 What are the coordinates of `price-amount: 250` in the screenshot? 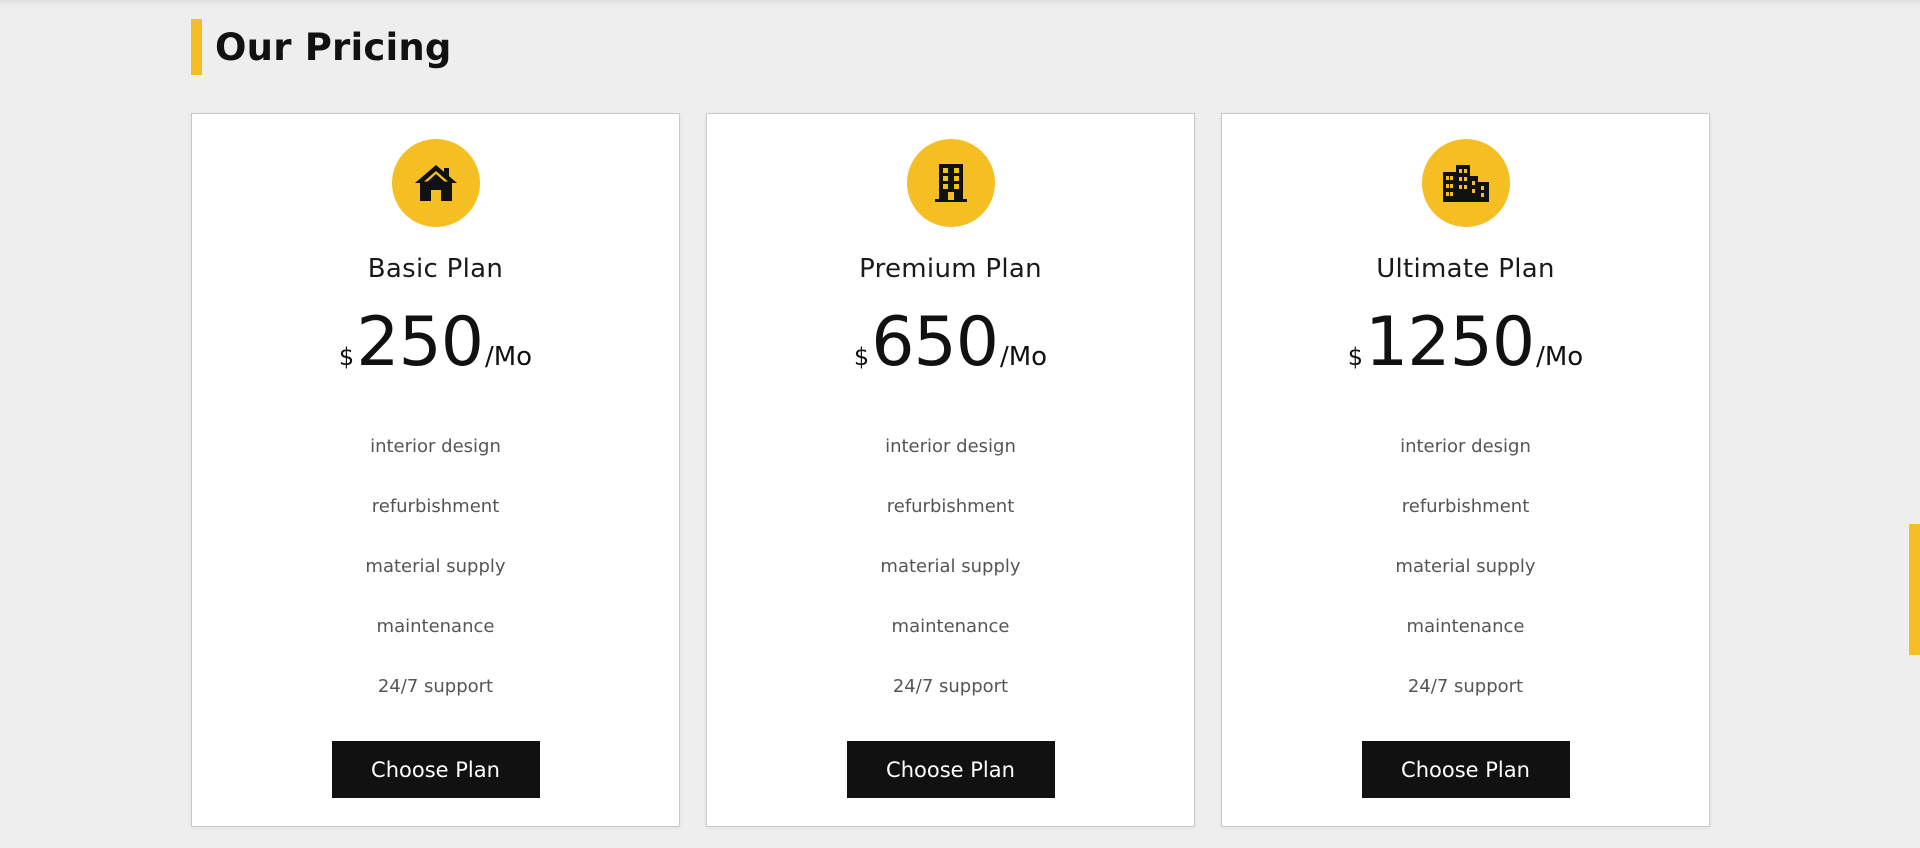 It's located at (420, 342).